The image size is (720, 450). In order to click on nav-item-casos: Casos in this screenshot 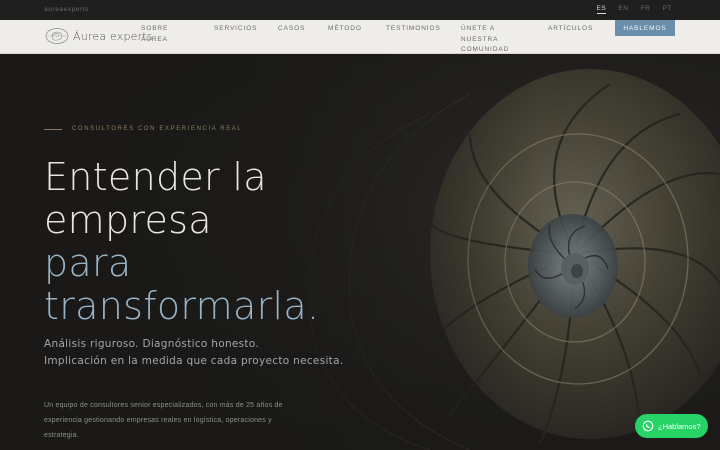, I will do `click(291, 29)`.